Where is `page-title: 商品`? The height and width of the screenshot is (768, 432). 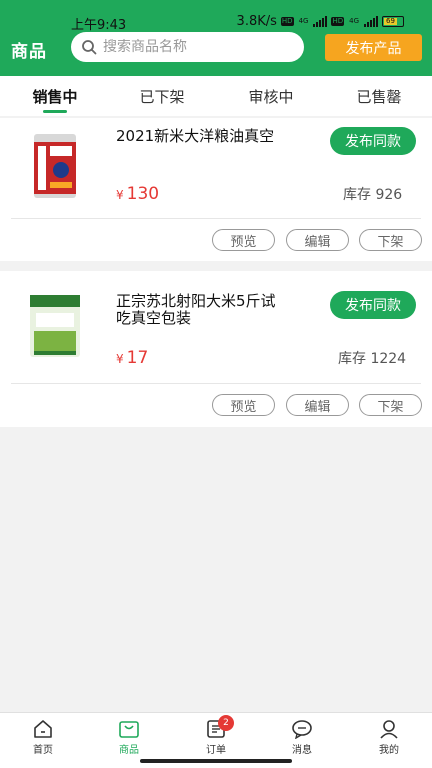 page-title: 商品 is located at coordinates (29, 52).